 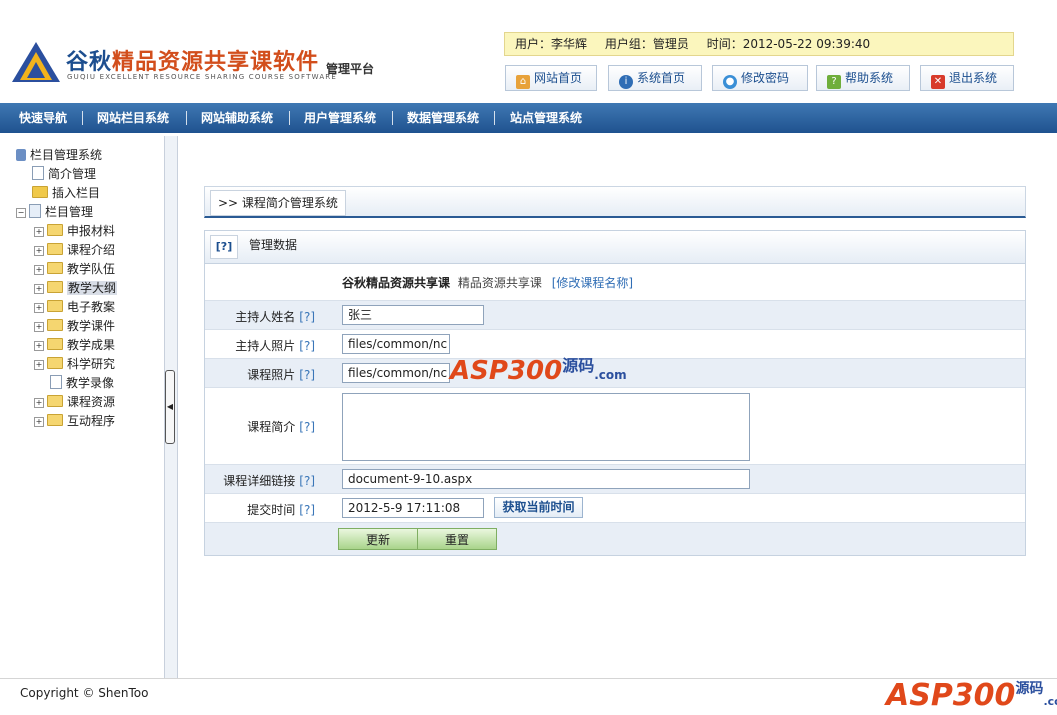 What do you see at coordinates (21, 155) in the screenshot?
I see `computer-icon` at bounding box center [21, 155].